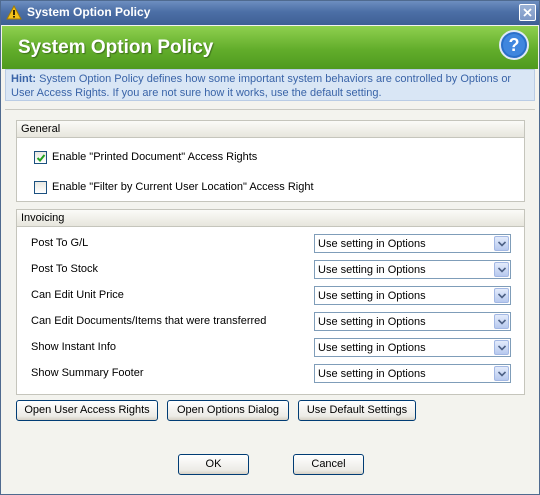 This screenshot has height=495, width=540. What do you see at coordinates (24, 79) in the screenshot?
I see `hint-label: Hint:` at bounding box center [24, 79].